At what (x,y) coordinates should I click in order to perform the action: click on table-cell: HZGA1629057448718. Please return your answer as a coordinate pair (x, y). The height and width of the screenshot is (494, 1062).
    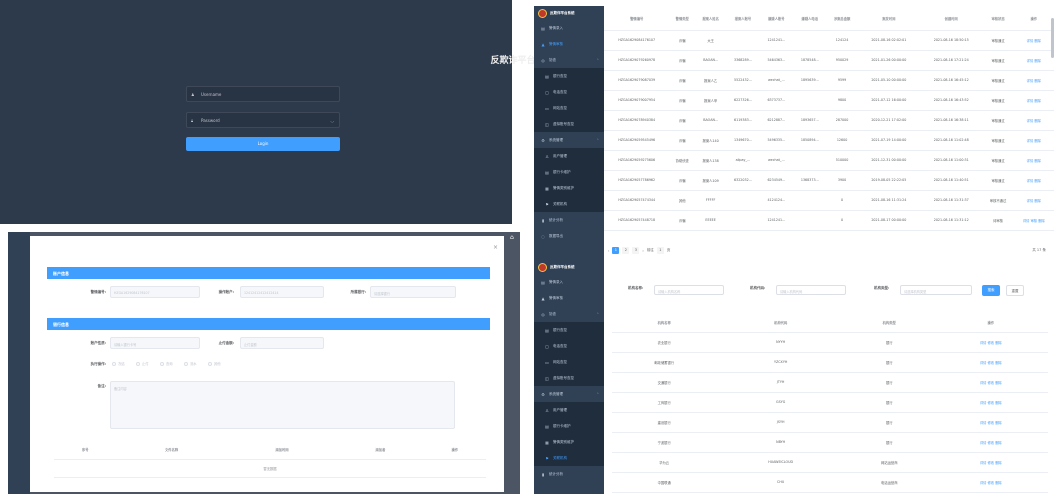
    Looking at the image, I should click on (637, 220).